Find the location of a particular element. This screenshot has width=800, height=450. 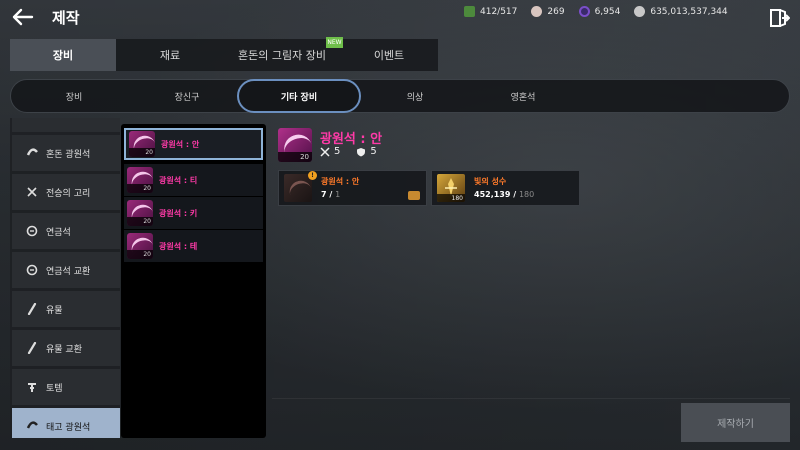

currency-silver: 635,013,537,344 is located at coordinates (681, 11).